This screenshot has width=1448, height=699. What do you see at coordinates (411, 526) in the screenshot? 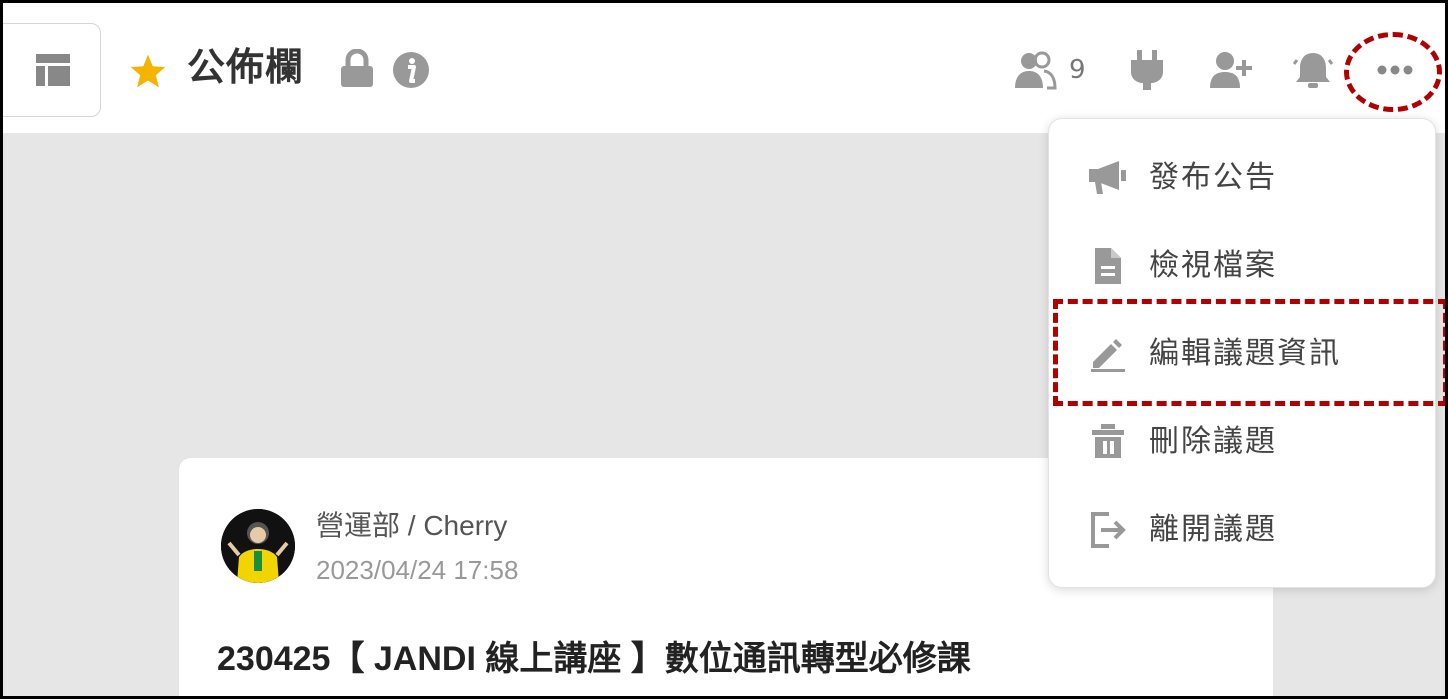
I see `post-author: 營運部 / Cherry` at bounding box center [411, 526].